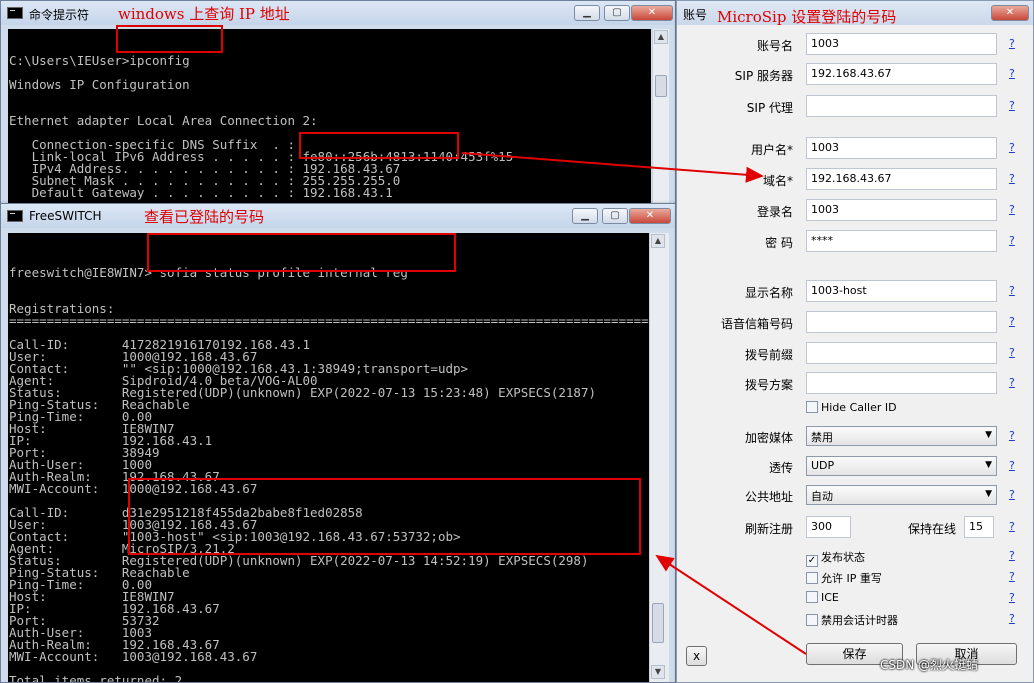 This screenshot has width=1034, height=683. What do you see at coordinates (901, 495) in the screenshot?
I see `public-address-select: 自动 ▼` at bounding box center [901, 495].